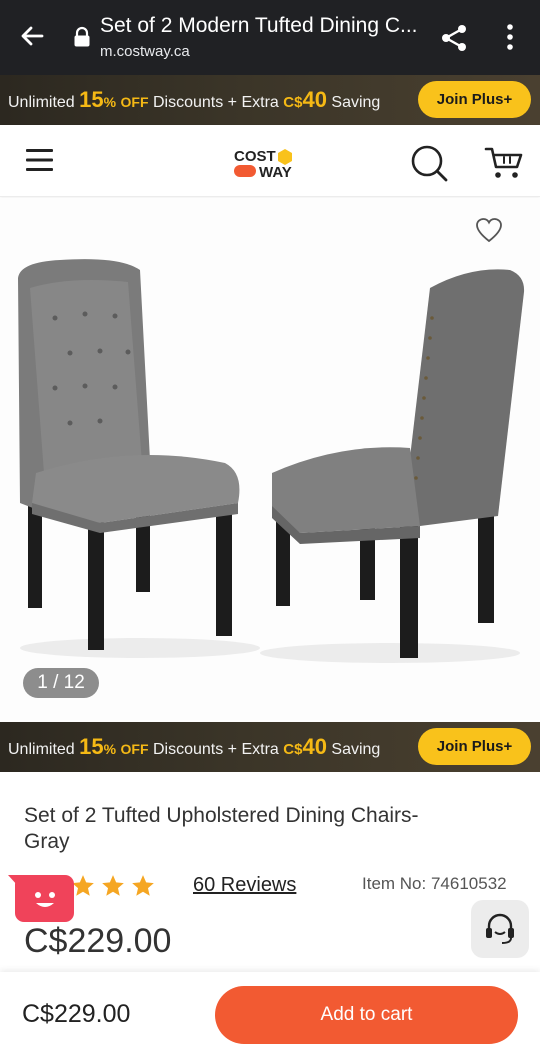 This screenshot has height=1058, width=540. Describe the element at coordinates (489, 230) in the screenshot. I see `wishlist-heart-icon` at that location.